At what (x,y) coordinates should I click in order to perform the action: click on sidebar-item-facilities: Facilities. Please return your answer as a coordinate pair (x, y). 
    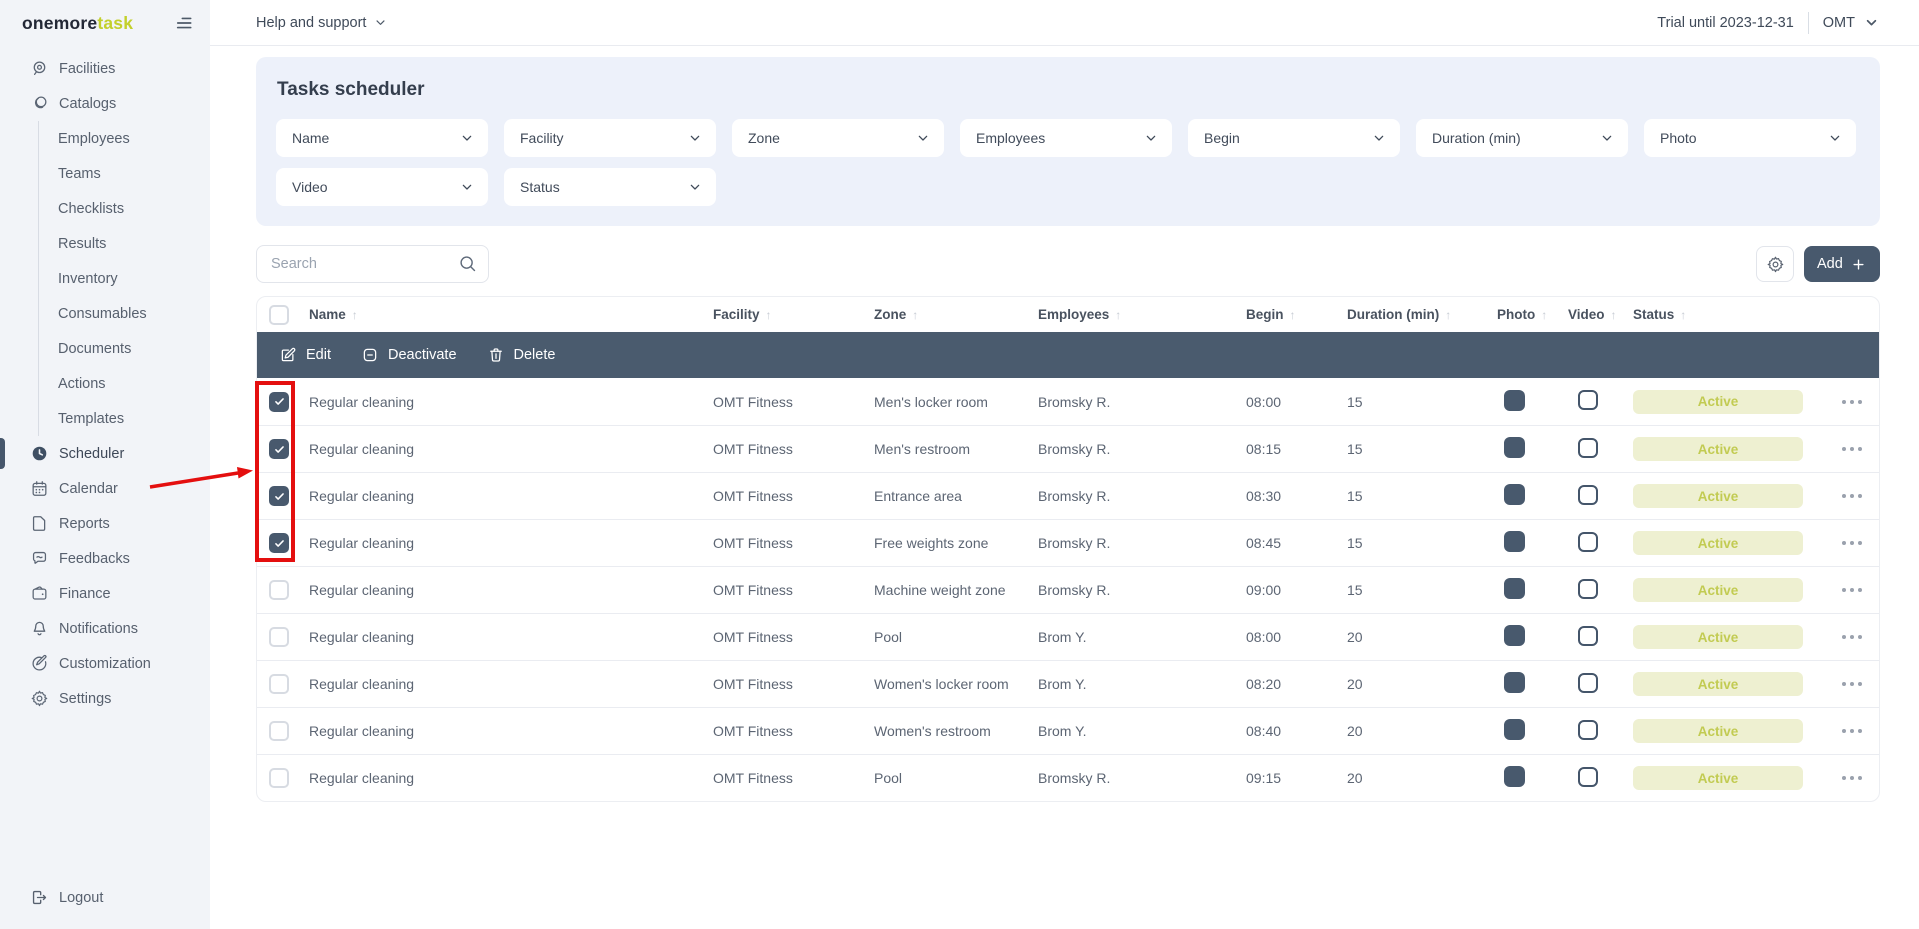
    Looking at the image, I should click on (105, 68).